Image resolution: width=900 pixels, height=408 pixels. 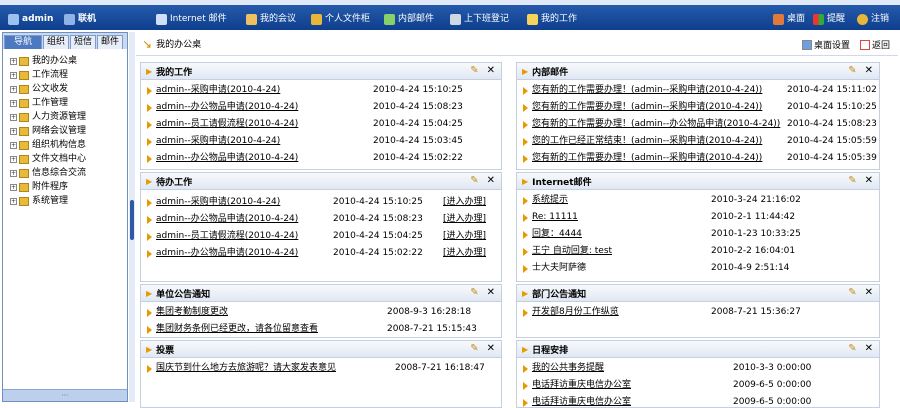 I want to click on my-meeting-link: 我的会议, so click(x=271, y=19).